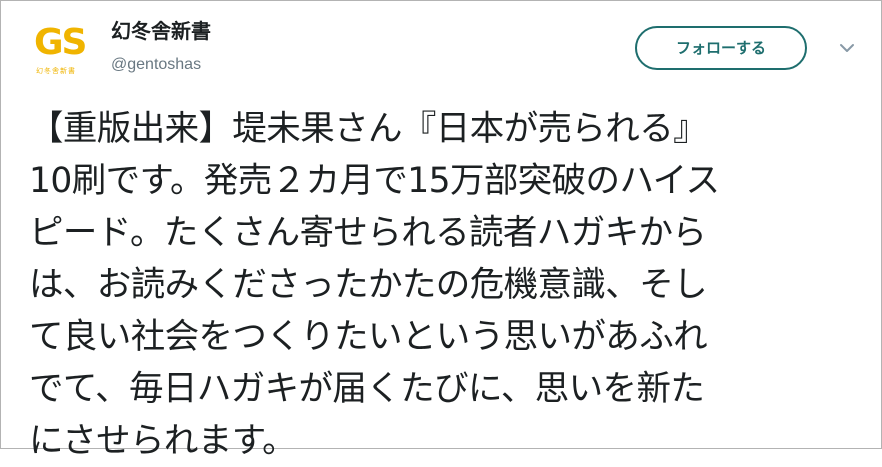 The height and width of the screenshot is (467, 882). I want to click on avatar-logo: GS, so click(61, 42).